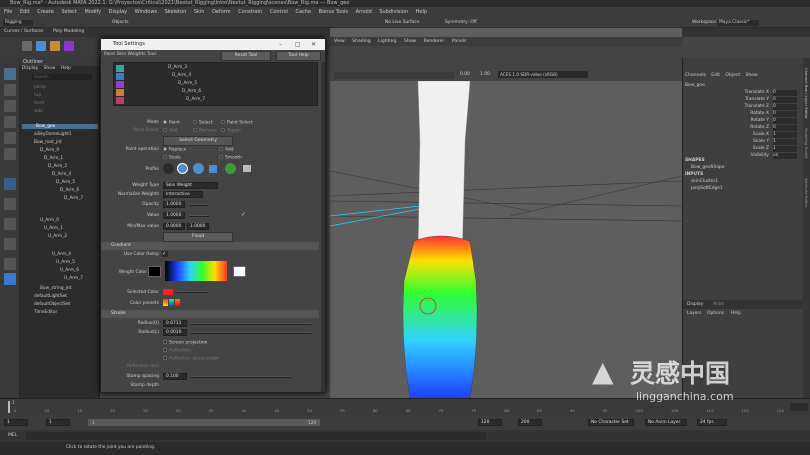 The height and width of the screenshot is (455, 810). Describe the element at coordinates (205, 131) in the screenshot. I see `paint-select-remove: Remove` at that location.